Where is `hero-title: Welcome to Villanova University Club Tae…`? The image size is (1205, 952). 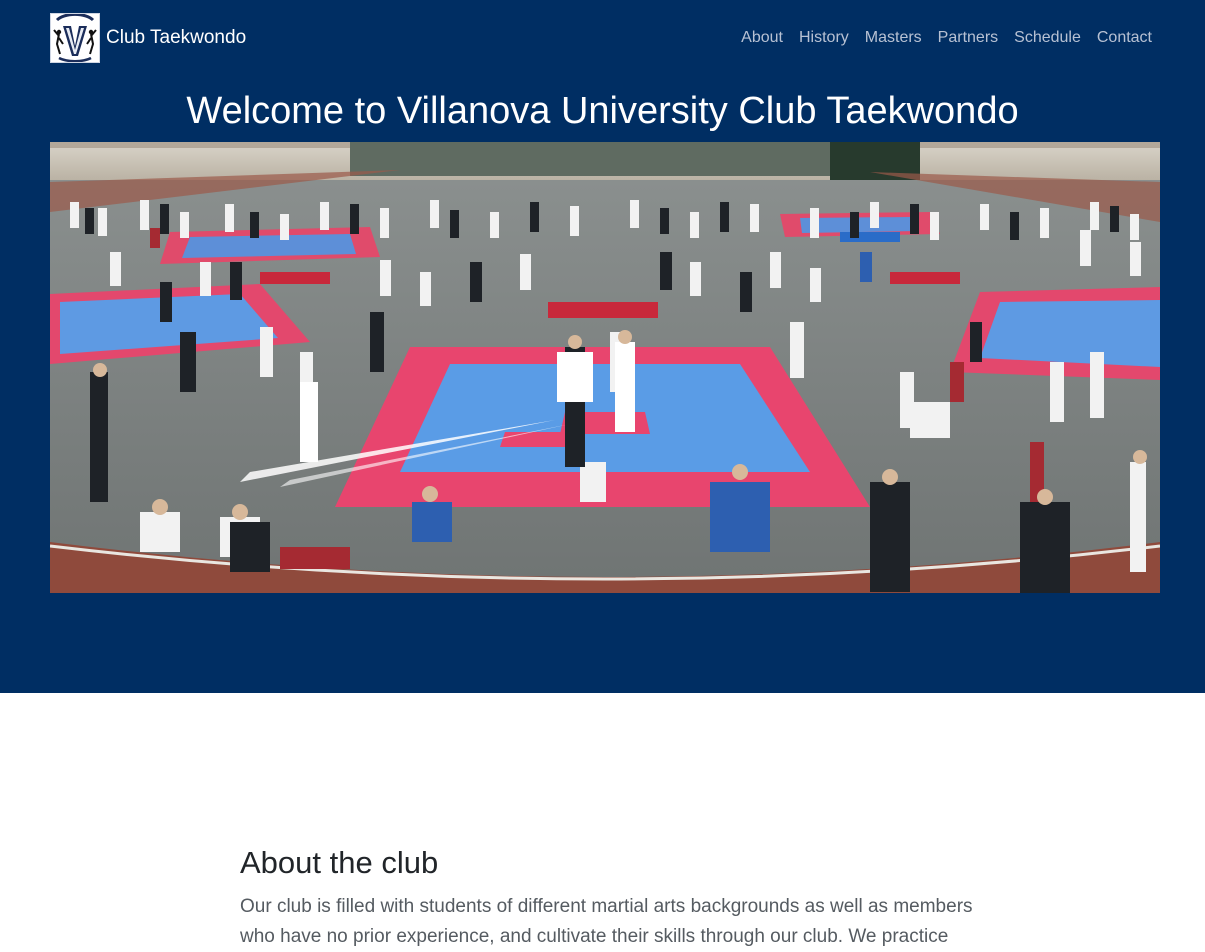 hero-title: Welcome to Villanova University Club Tae… is located at coordinates (602, 111).